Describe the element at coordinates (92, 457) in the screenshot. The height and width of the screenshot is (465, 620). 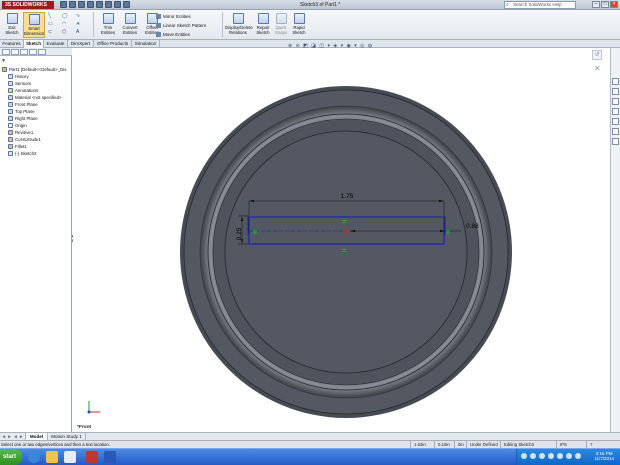
I see `solidworks-taskbar-icon` at that location.